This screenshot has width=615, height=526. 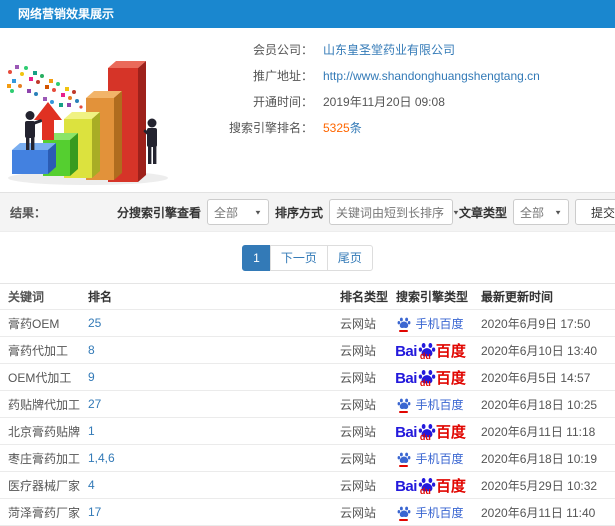 What do you see at coordinates (91, 350) in the screenshot?
I see `rank-link: 8` at bounding box center [91, 350].